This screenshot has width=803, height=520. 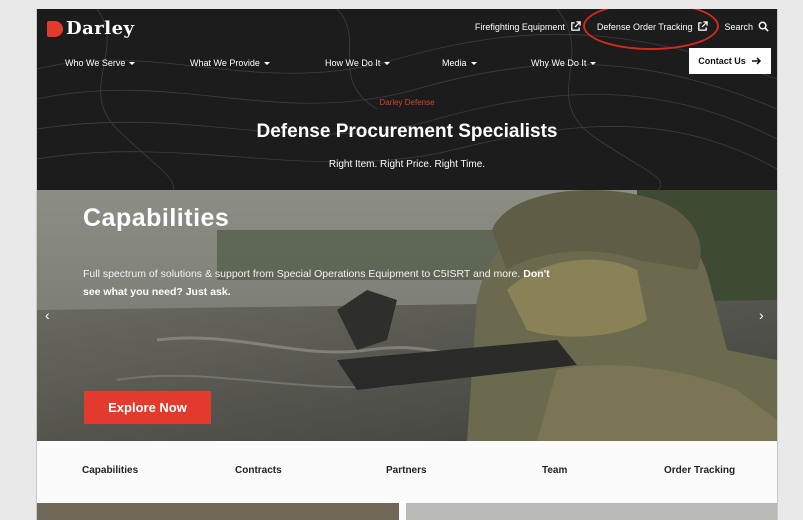 I want to click on explore-now-button: Explore Now, so click(x=147, y=407).